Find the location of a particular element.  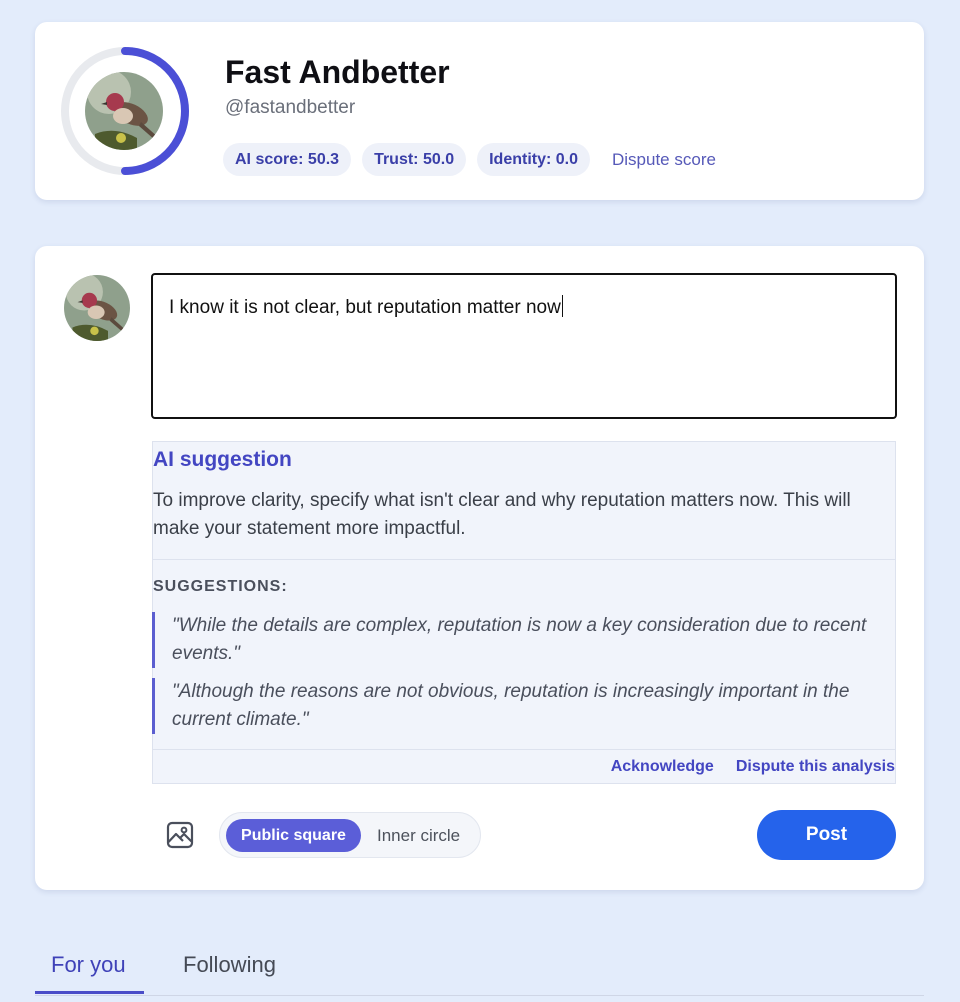

post-button: Post is located at coordinates (826, 835).